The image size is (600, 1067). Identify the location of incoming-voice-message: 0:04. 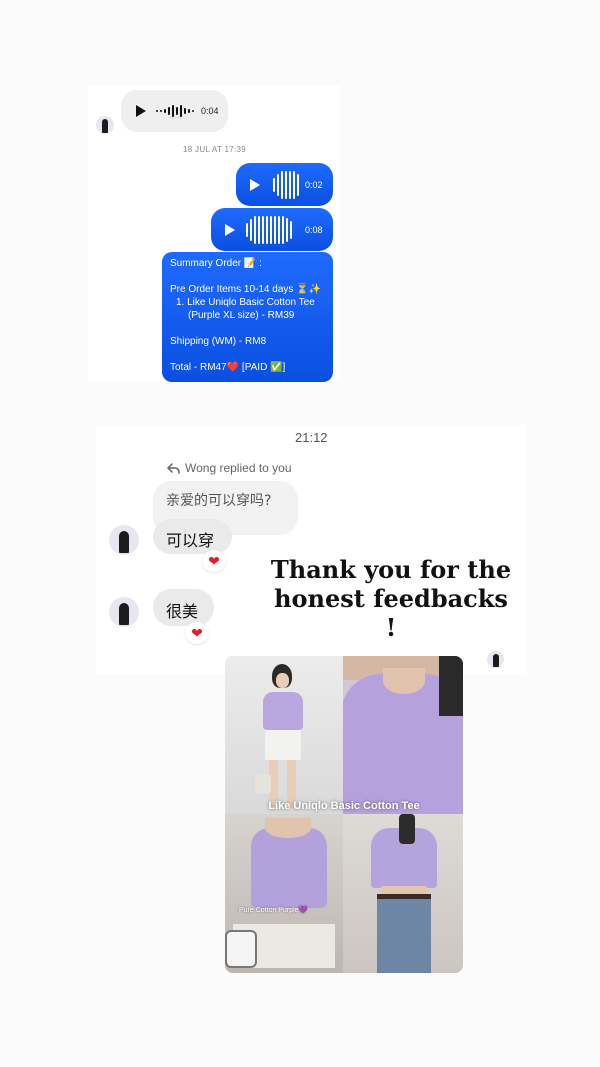
(174, 111).